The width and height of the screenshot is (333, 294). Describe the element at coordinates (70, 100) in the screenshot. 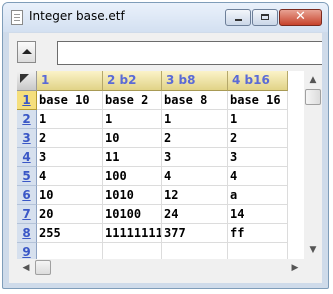

I see `grid-cell: base 10` at that location.